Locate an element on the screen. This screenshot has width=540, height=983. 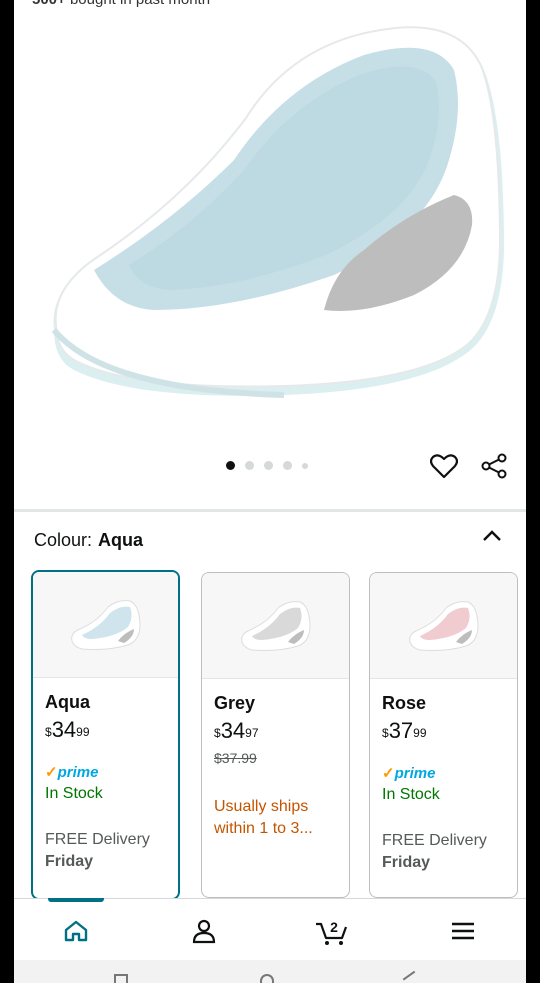
variant-name: Grey is located at coordinates (235, 703).